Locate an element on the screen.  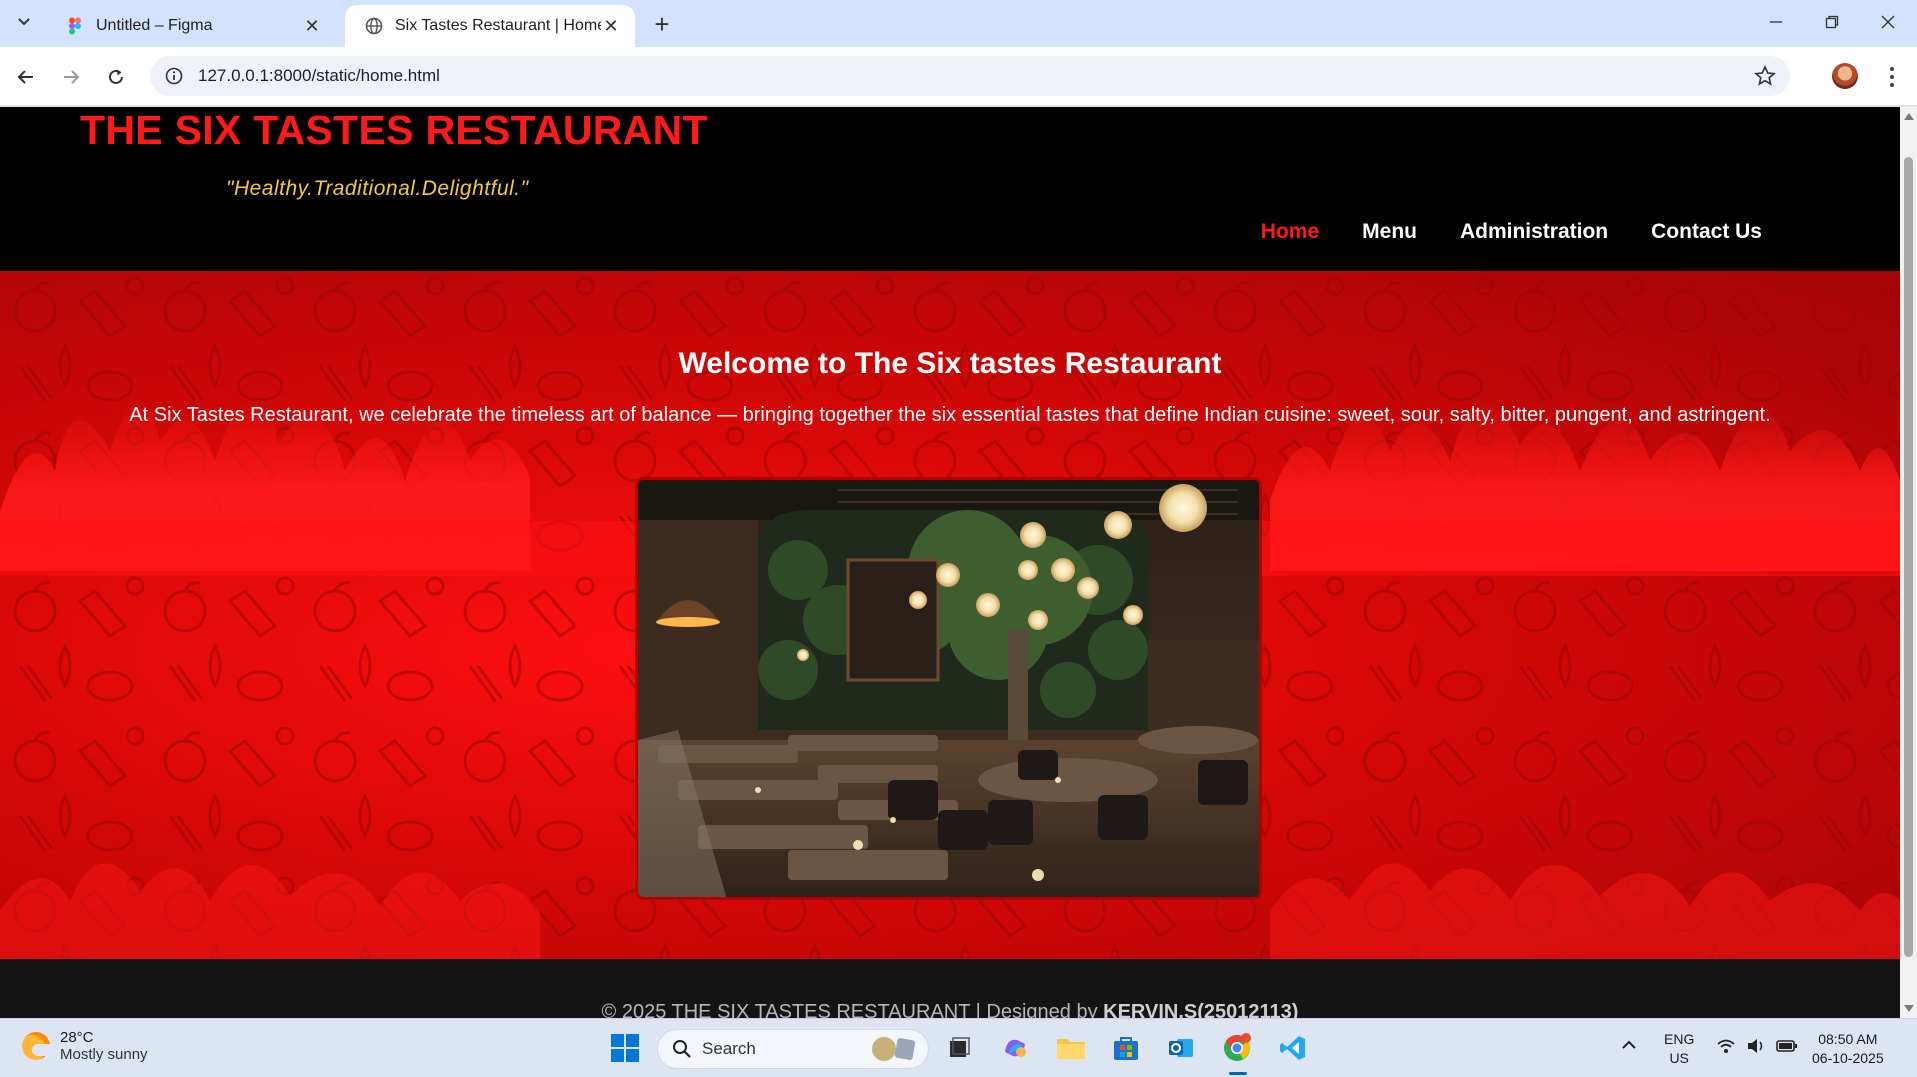
weather-widget: 28°C Mostly sunny is located at coordinates (85, 1046).